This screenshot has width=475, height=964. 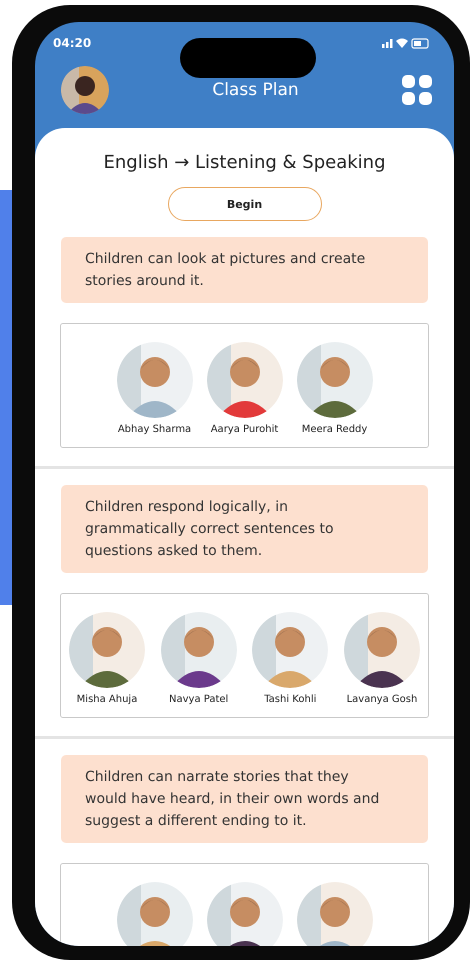 I want to click on lesson-title: English → Listening & Speaking, so click(x=245, y=162).